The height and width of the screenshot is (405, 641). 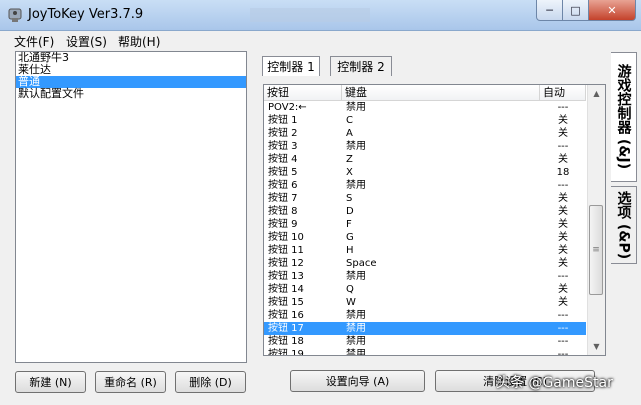 I want to click on row-button-cell: 按钮 14, so click(x=286, y=289).